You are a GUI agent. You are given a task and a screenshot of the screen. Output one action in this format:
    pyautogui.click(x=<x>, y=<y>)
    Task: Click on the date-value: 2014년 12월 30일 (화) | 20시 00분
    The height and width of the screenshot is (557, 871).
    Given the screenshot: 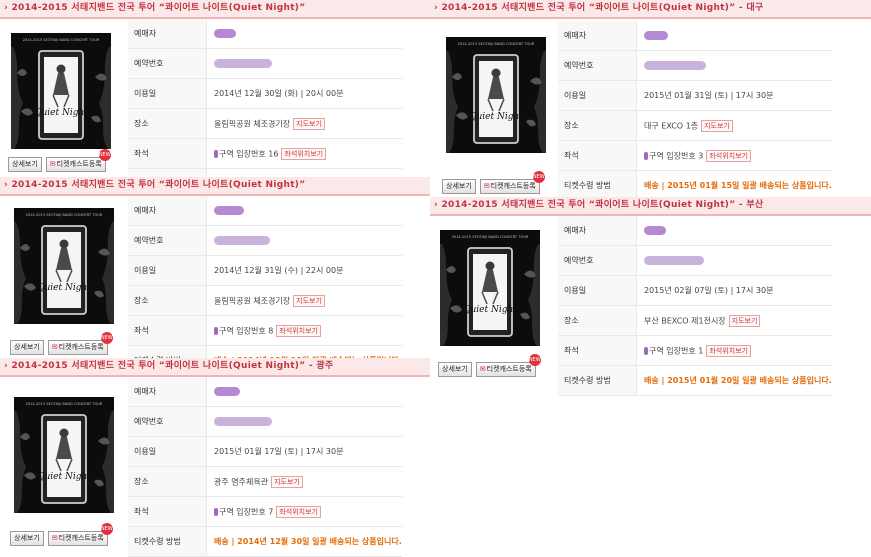 What is the action you would take?
    pyautogui.click(x=304, y=93)
    